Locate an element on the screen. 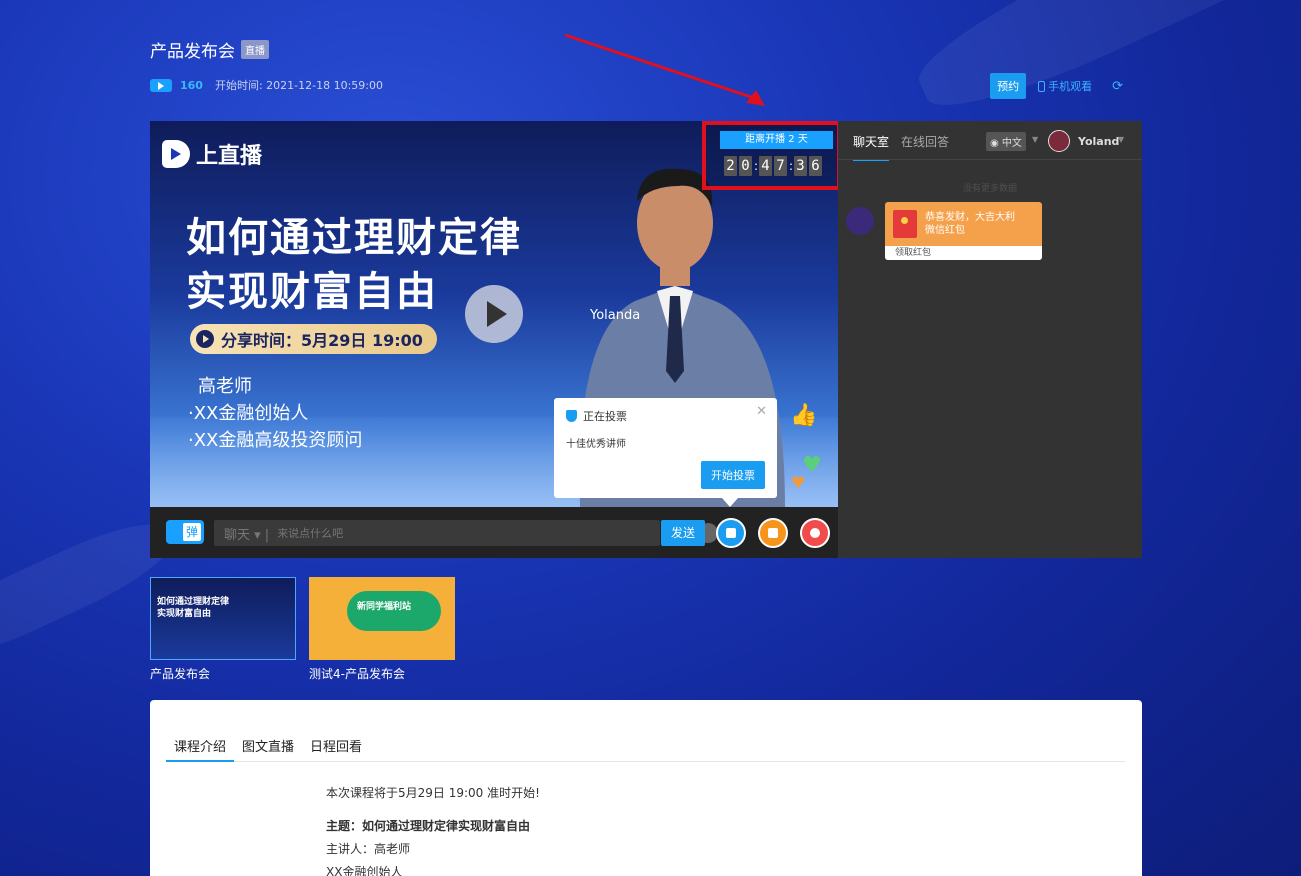 The height and width of the screenshot is (876, 1301). gift-button is located at coordinates (773, 533).